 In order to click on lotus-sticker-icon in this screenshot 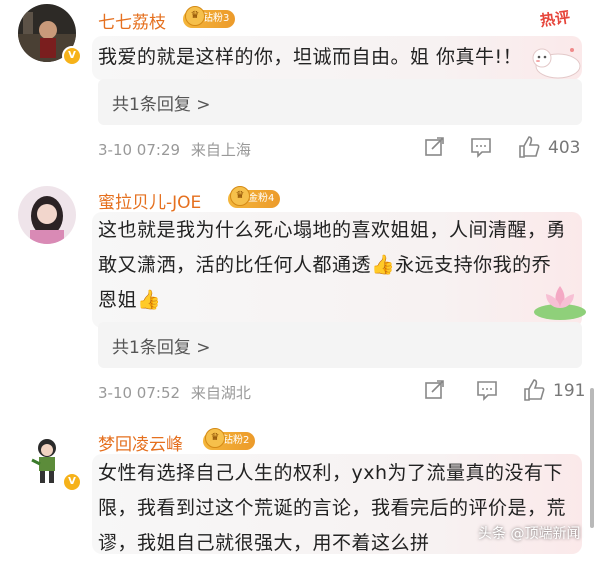, I will do `click(560, 303)`.